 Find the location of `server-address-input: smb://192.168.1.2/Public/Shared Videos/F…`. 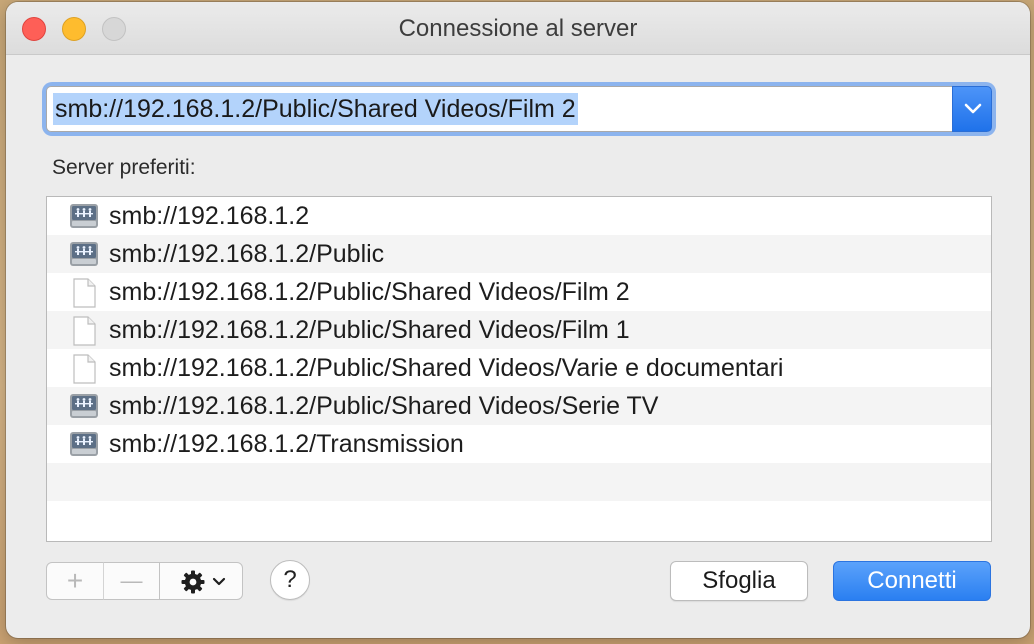

server-address-input: smb://192.168.1.2/Public/Shared Videos/F… is located at coordinates (499, 109).